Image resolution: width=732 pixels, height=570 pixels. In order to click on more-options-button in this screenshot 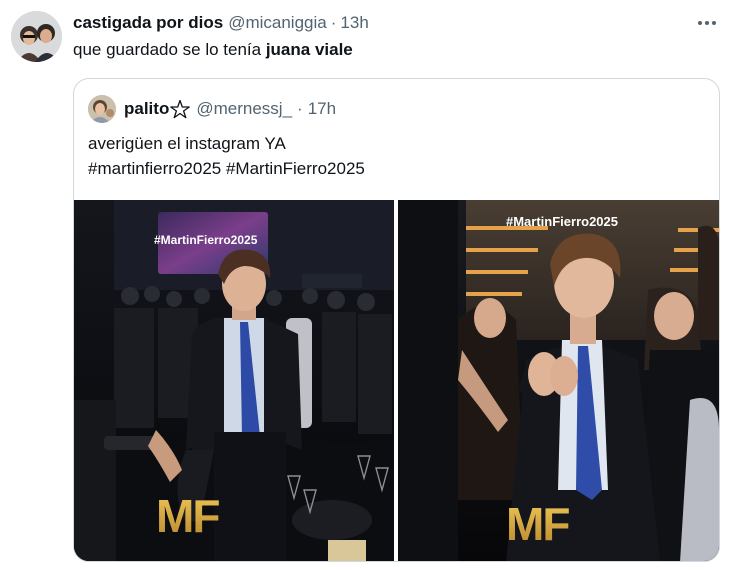, I will do `click(707, 23)`.